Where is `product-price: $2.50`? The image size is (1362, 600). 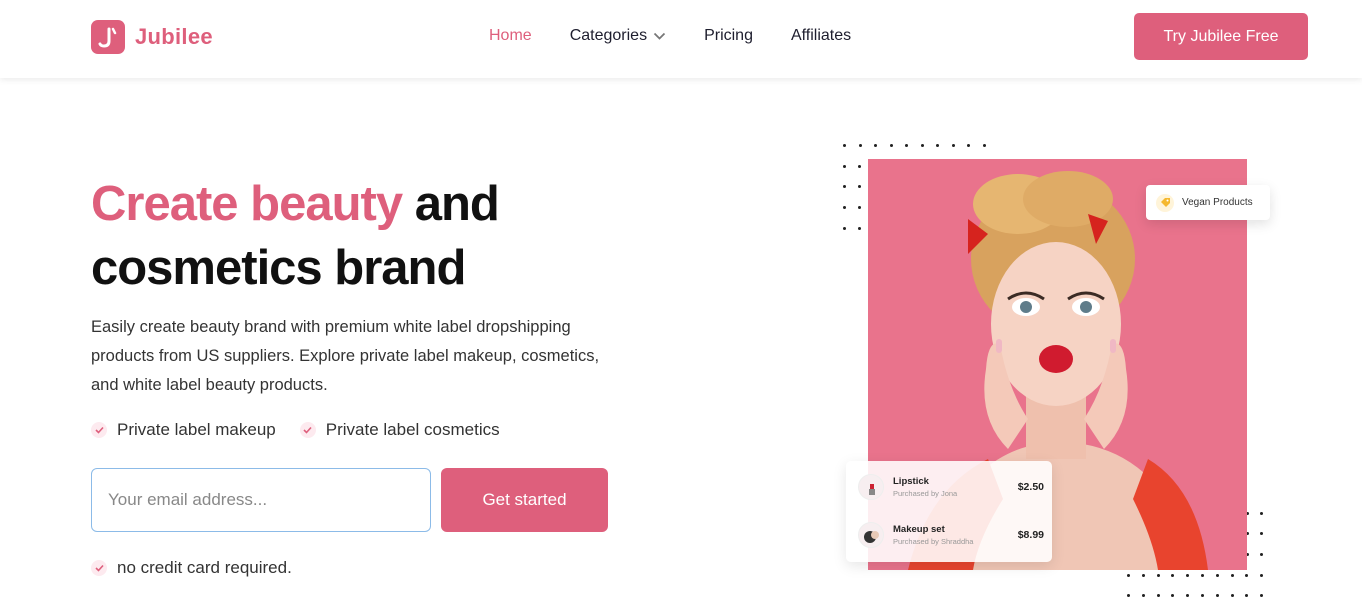 product-price: $2.50 is located at coordinates (1030, 487).